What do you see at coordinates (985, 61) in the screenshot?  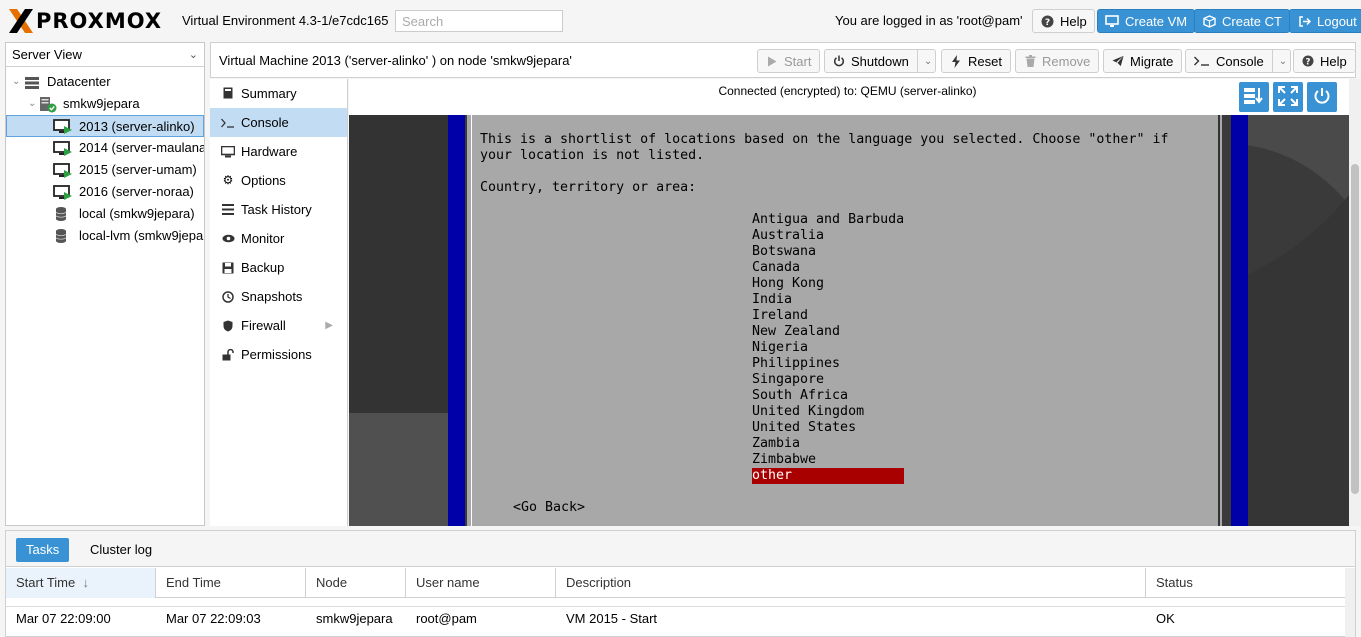 I see `reset-button-label: Reset` at bounding box center [985, 61].